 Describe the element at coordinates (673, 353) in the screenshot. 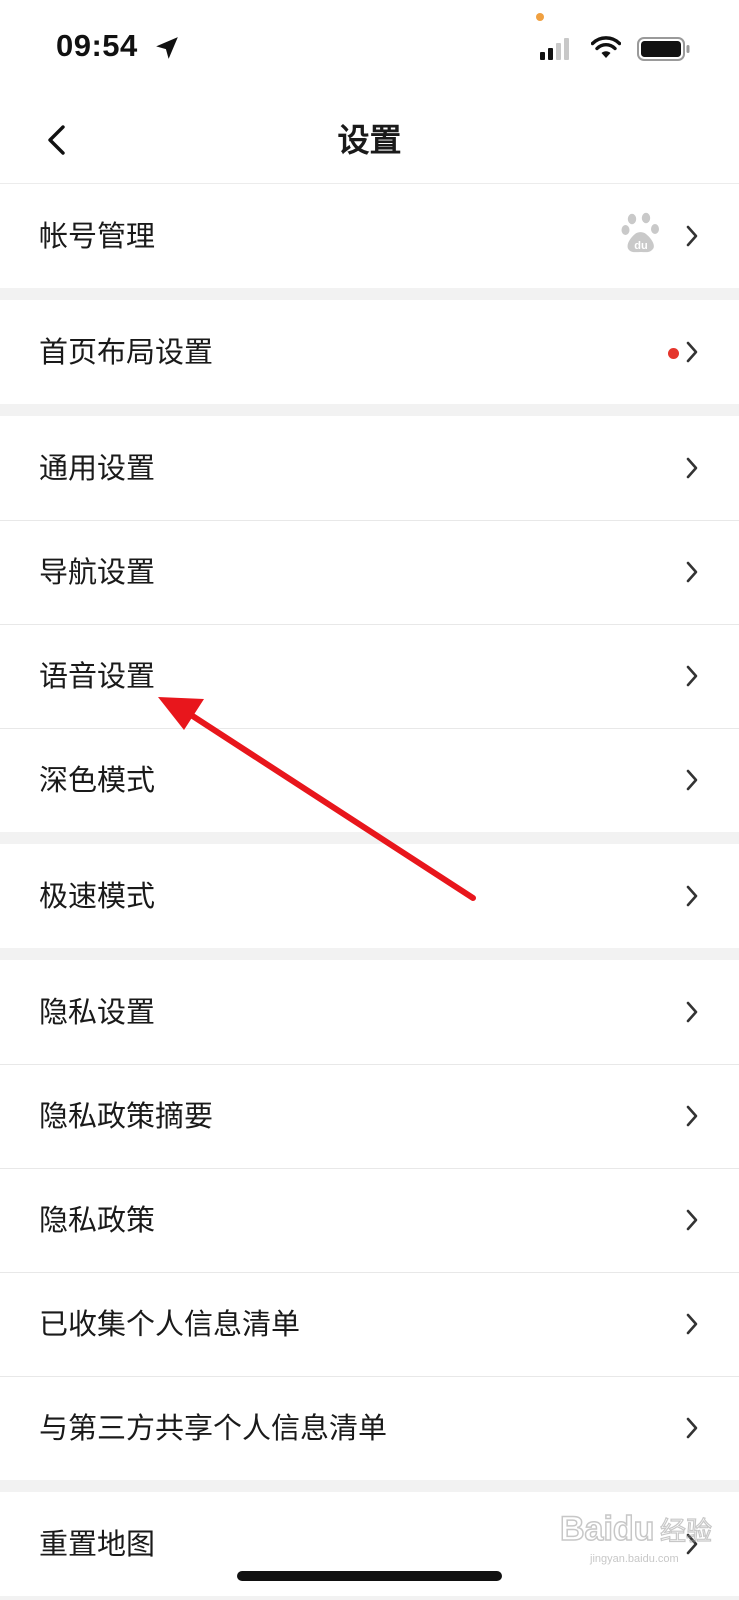

I see `new-badge-dot` at that location.